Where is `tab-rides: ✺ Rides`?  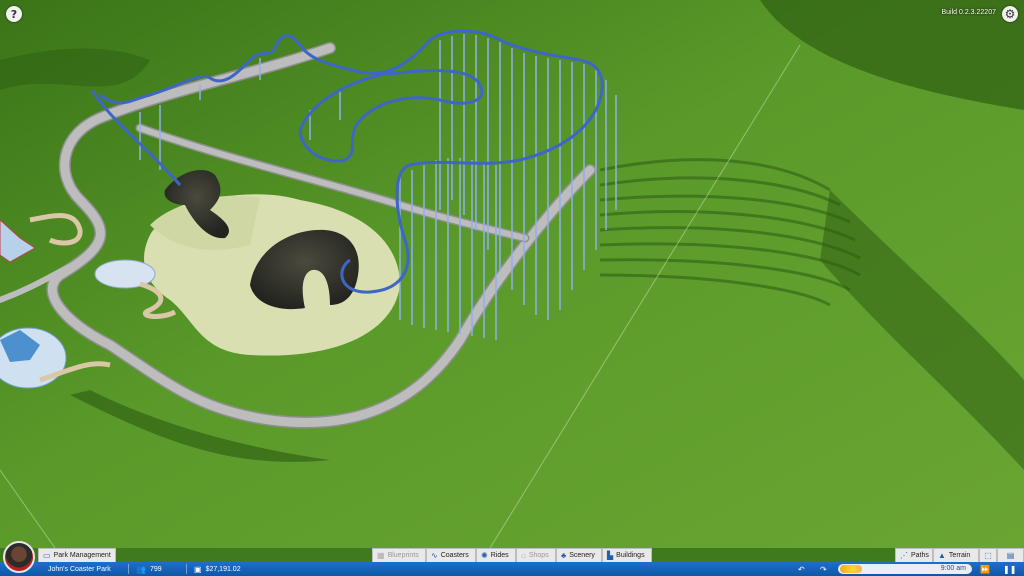
tab-rides: ✺ Rides is located at coordinates (496, 555).